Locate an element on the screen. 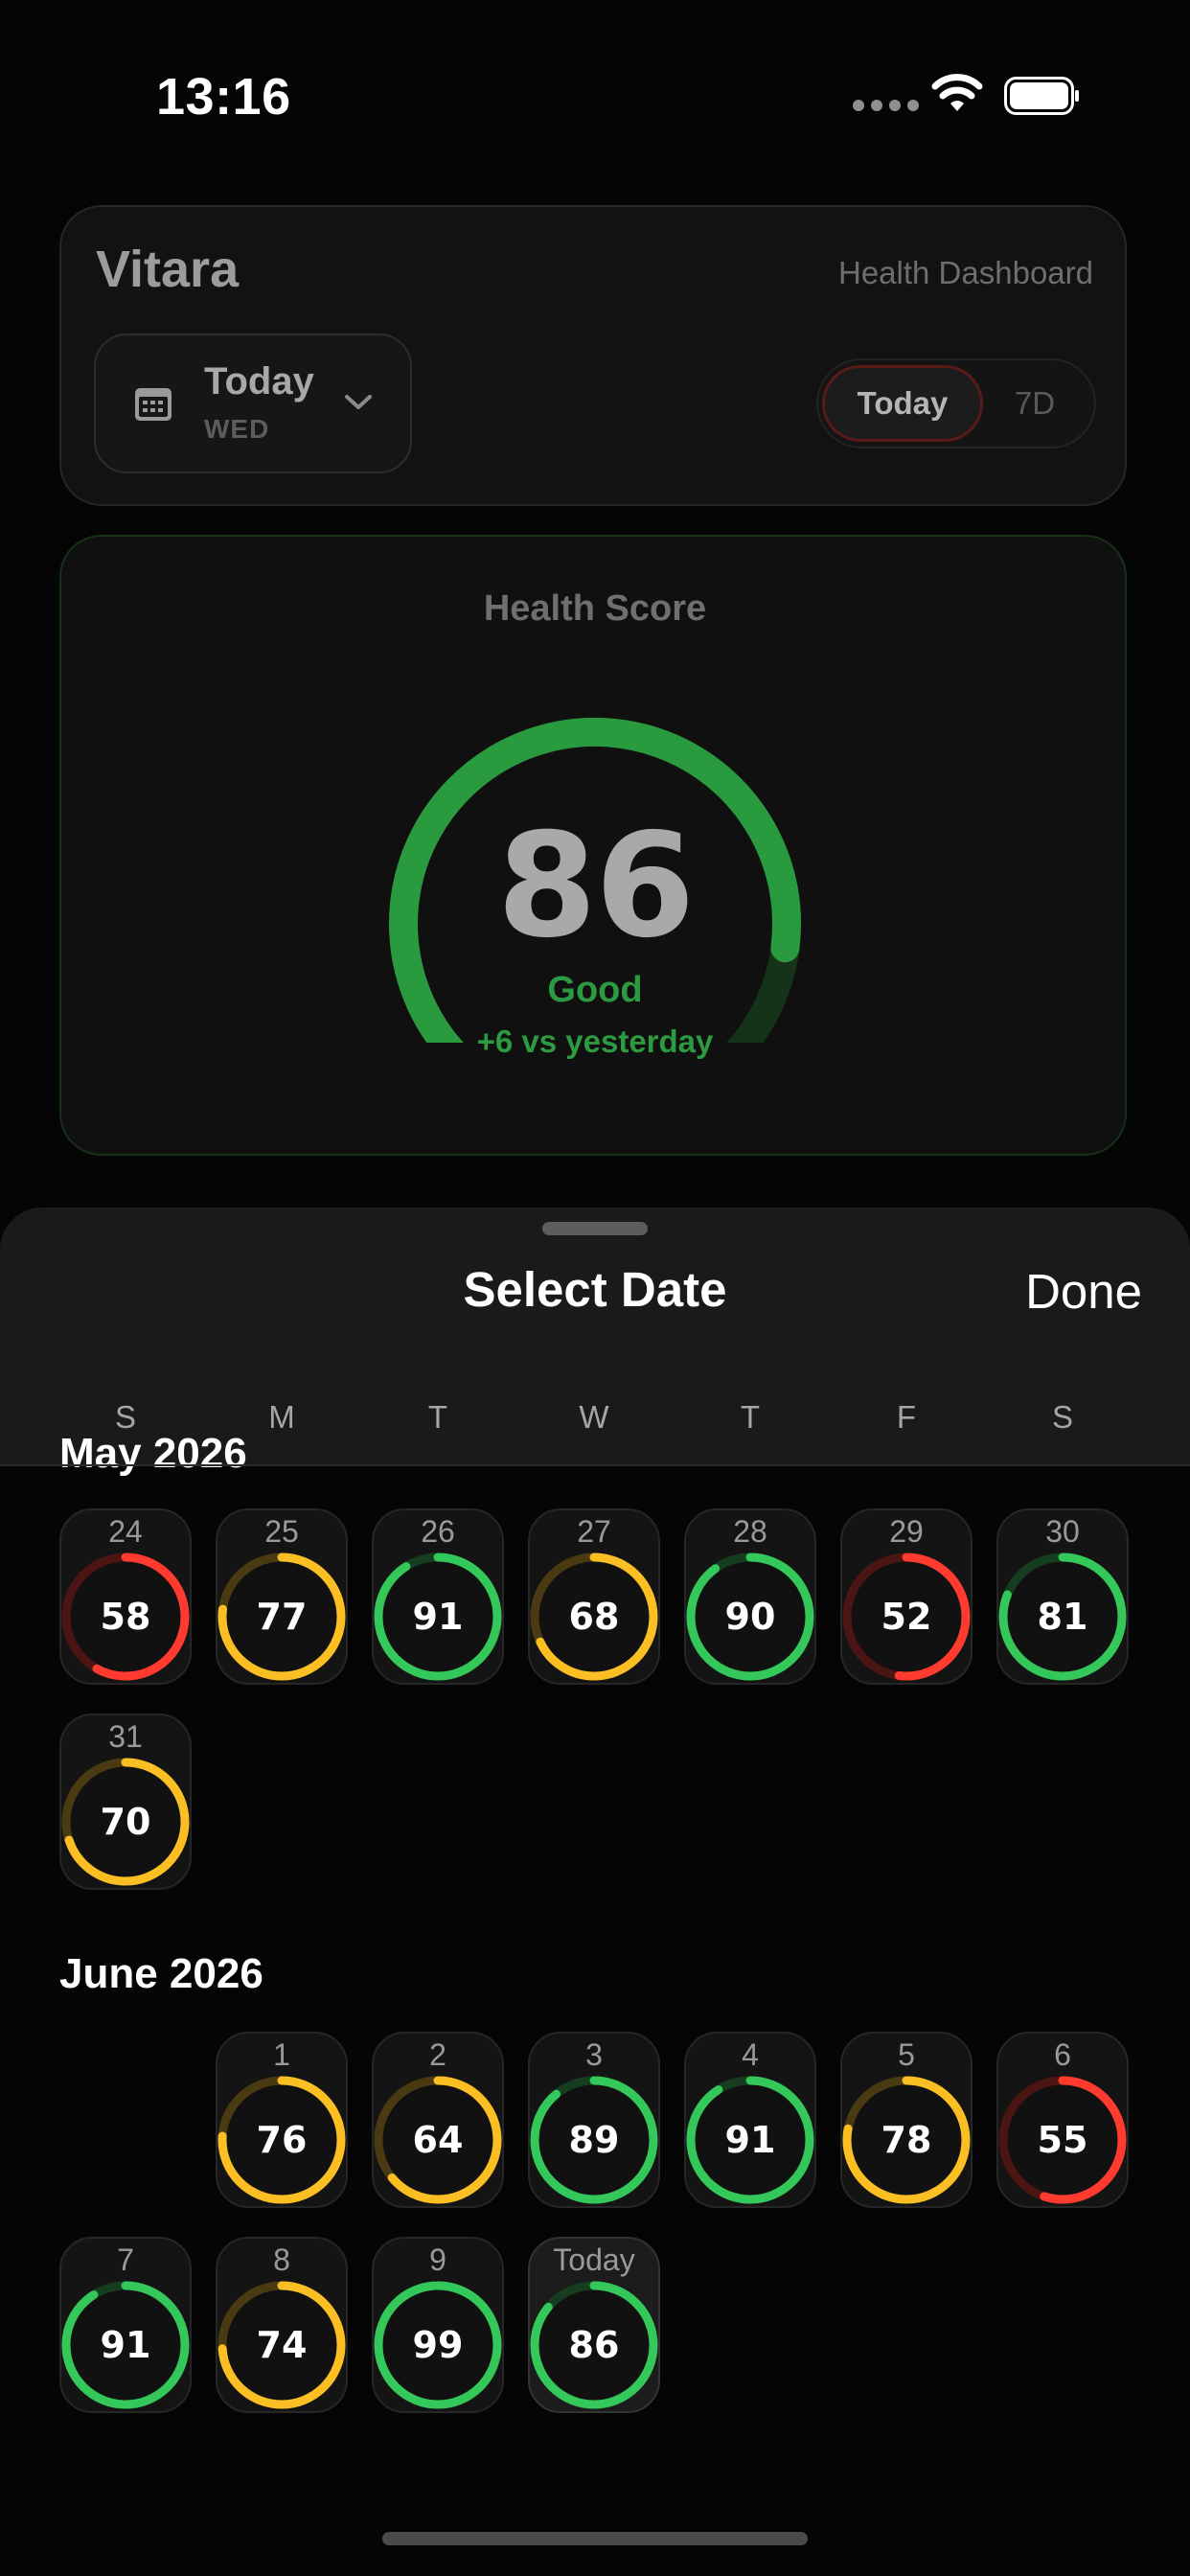 The width and height of the screenshot is (1190, 2576). day-number: 28 is located at coordinates (750, 1531).